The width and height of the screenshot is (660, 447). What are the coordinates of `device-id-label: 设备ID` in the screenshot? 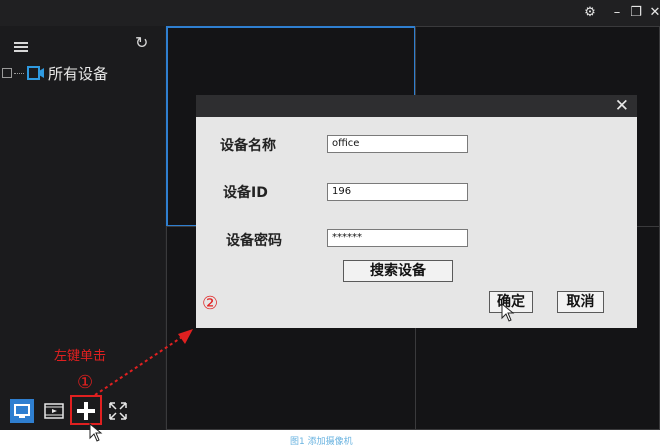 It's located at (245, 193).